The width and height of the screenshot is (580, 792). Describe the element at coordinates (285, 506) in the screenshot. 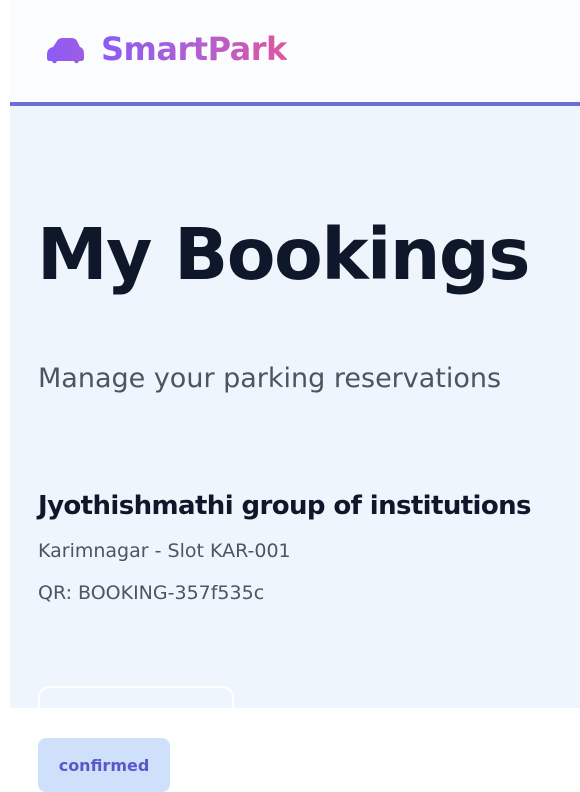

I see `booking-location-name: Jyothishmathi group of institutions` at that location.